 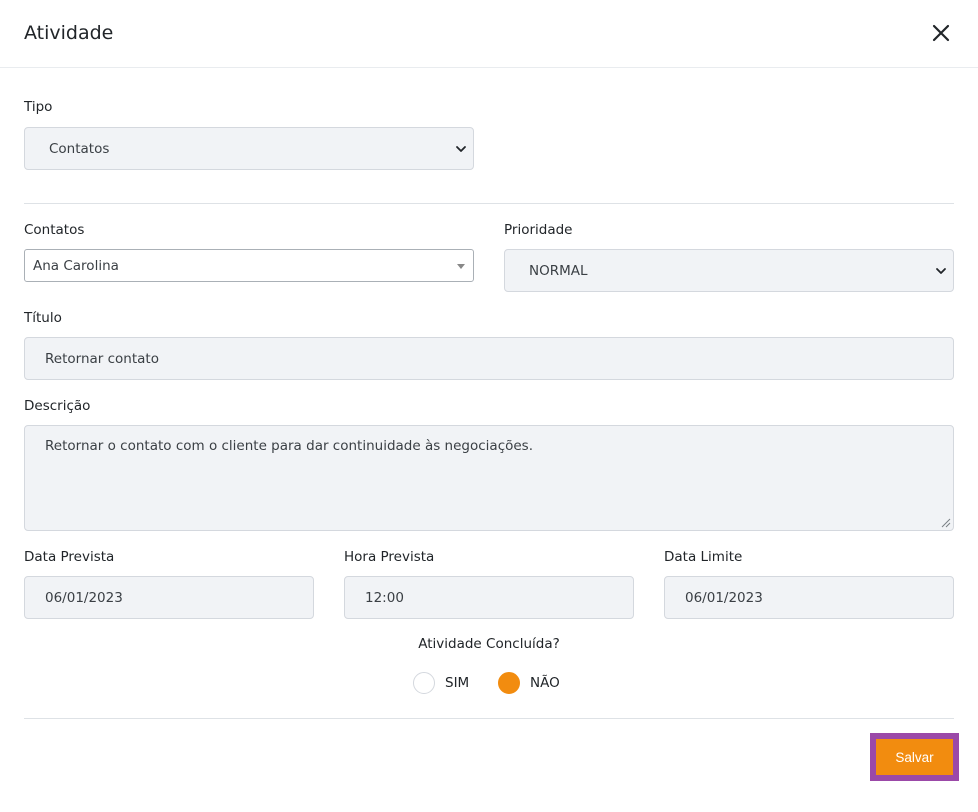 I want to click on tipo-label: Tipo, so click(x=38, y=107).